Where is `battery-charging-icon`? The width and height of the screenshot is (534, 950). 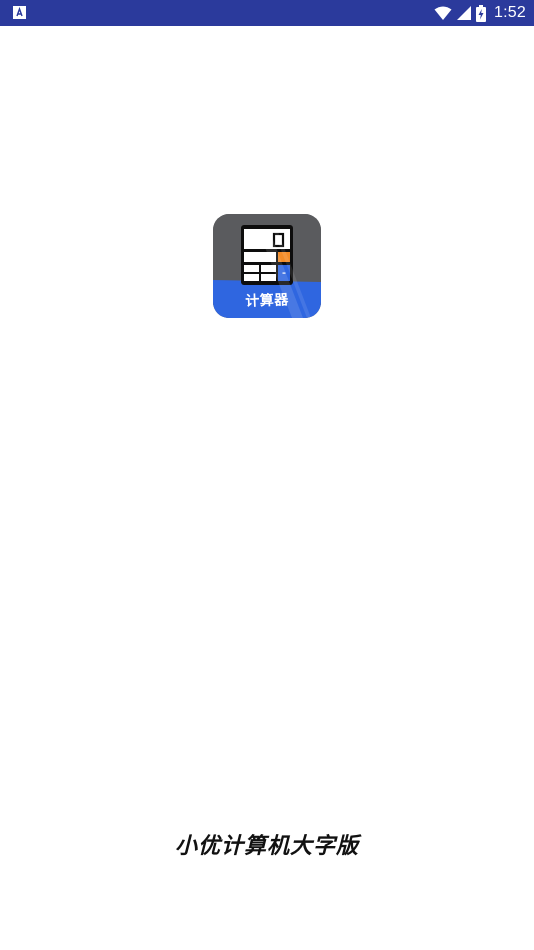 battery-charging-icon is located at coordinates (481, 13).